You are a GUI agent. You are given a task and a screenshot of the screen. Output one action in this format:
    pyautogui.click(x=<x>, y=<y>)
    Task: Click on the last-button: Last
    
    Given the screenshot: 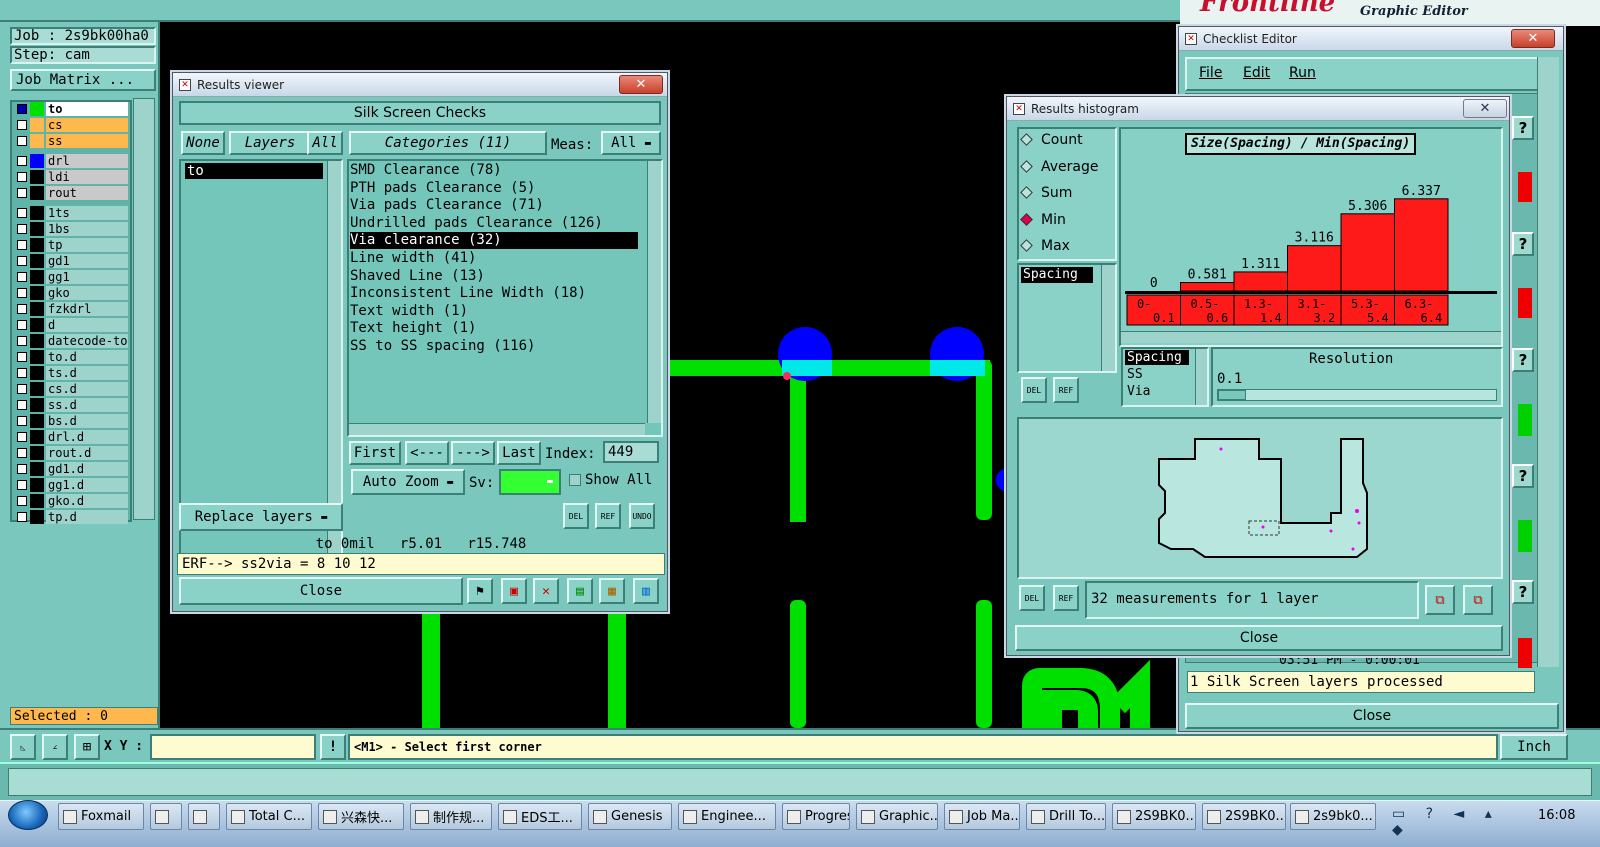 What is the action you would take?
    pyautogui.click(x=519, y=453)
    